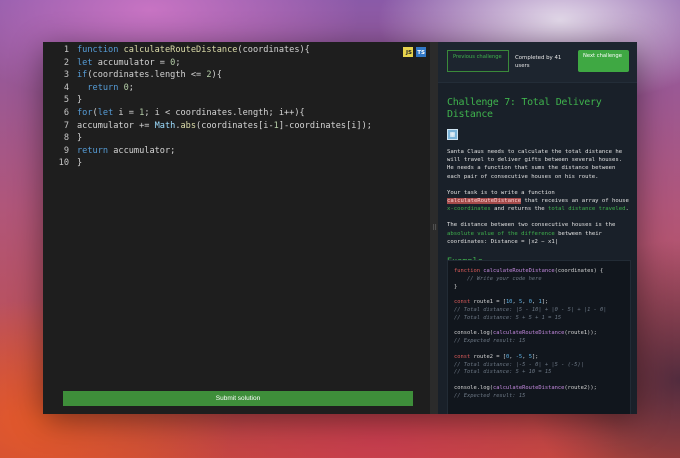 The height and width of the screenshot is (458, 680). What do you see at coordinates (484, 201) in the screenshot?
I see `function-name-highlight: calculateRouteDistance` at bounding box center [484, 201].